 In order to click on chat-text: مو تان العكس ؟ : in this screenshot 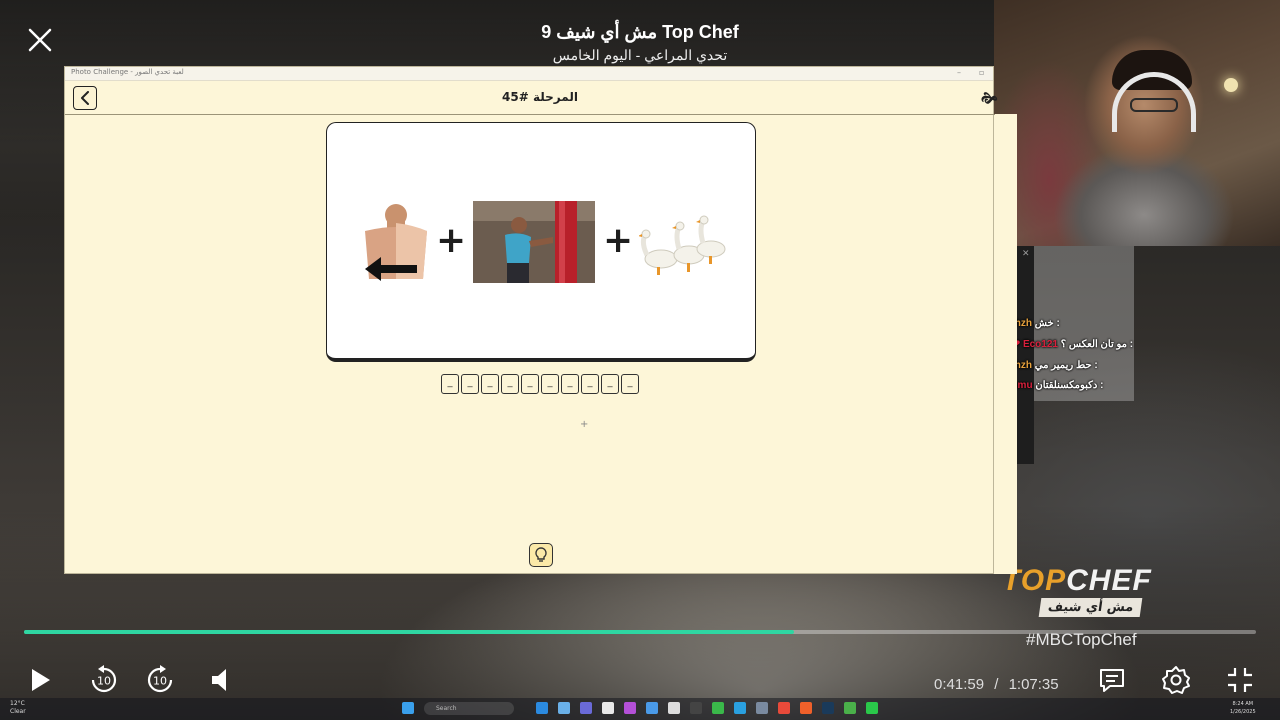, I will do `click(1097, 344)`.